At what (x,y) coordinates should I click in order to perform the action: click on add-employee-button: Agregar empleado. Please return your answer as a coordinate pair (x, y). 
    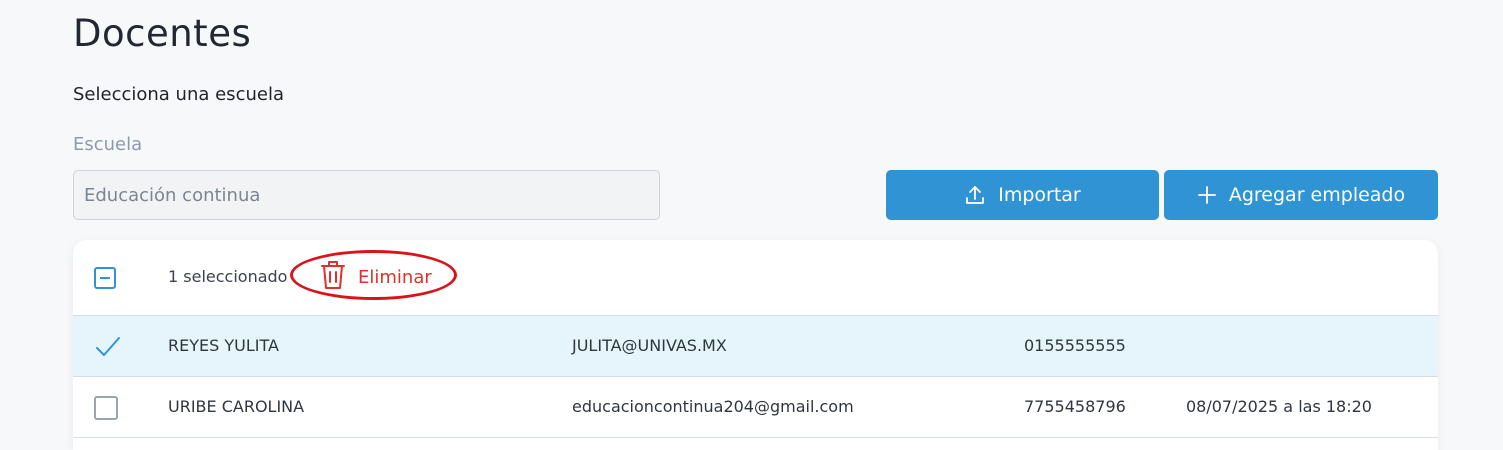
    Looking at the image, I should click on (1301, 195).